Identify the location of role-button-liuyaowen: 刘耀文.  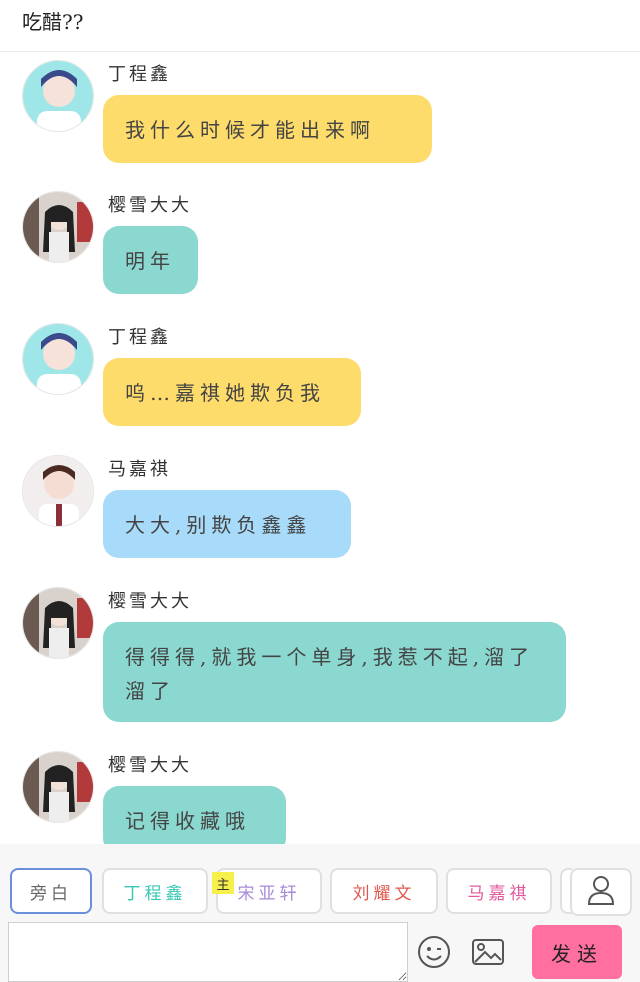
(384, 891).